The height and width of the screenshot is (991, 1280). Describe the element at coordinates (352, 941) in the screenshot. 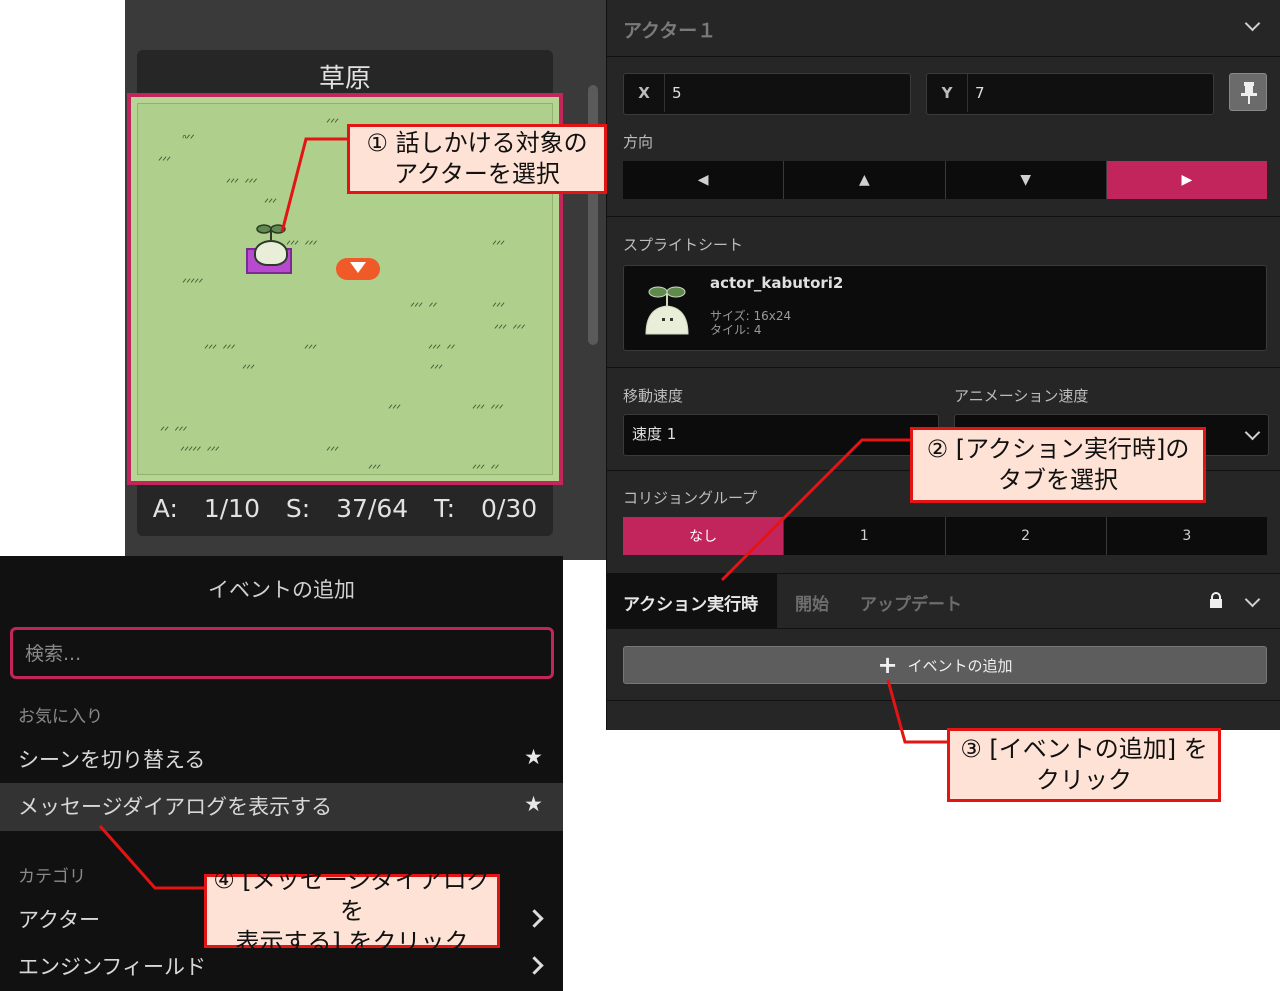

I see `callout-text: 表示する] をクリック` at that location.